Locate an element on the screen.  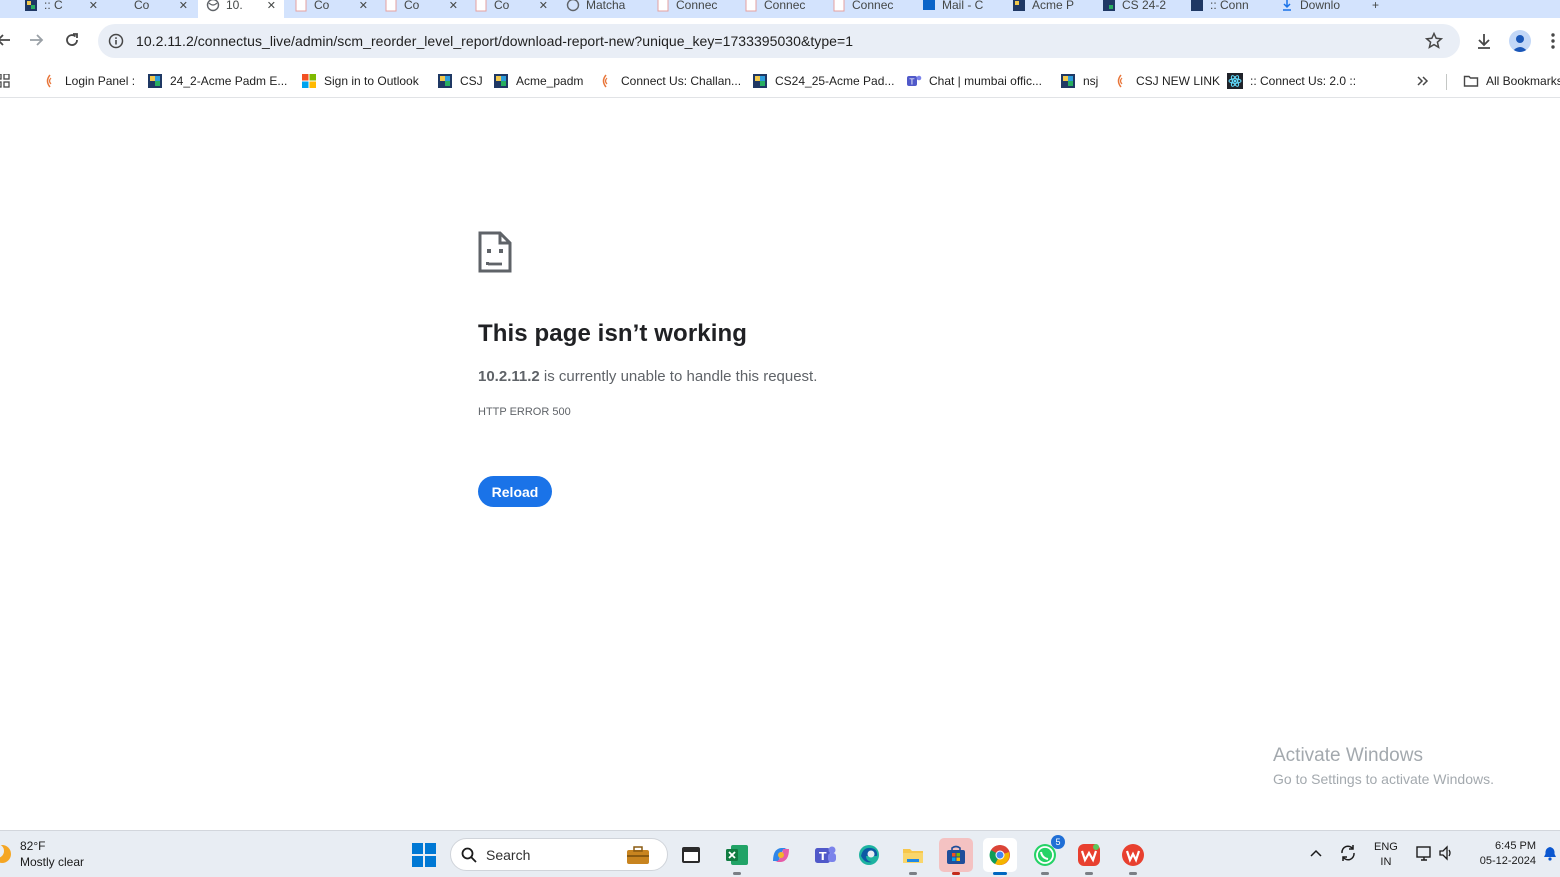
bookmark-login-panel: Login Panel : is located at coordinates (88, 81).